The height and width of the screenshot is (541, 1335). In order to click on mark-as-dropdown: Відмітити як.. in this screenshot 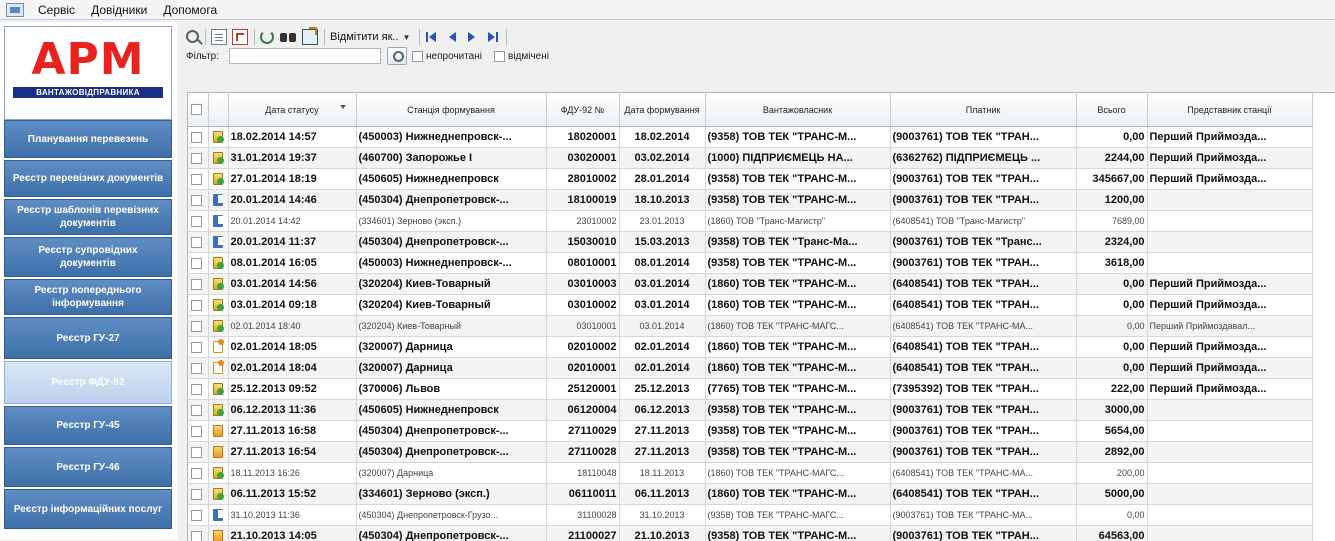, I will do `click(364, 37)`.